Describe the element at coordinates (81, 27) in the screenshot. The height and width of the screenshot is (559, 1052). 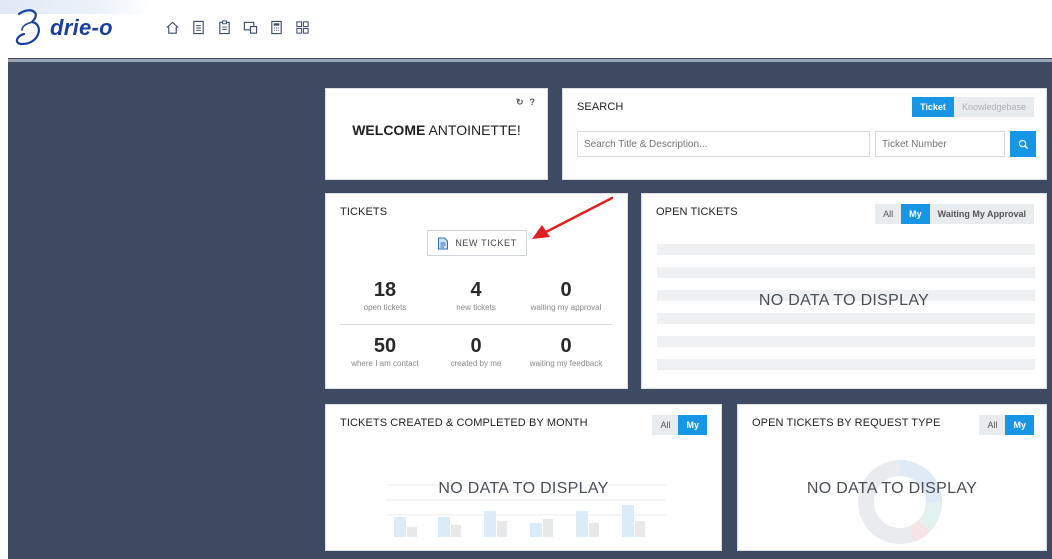
I see `app-name: drie-o` at that location.